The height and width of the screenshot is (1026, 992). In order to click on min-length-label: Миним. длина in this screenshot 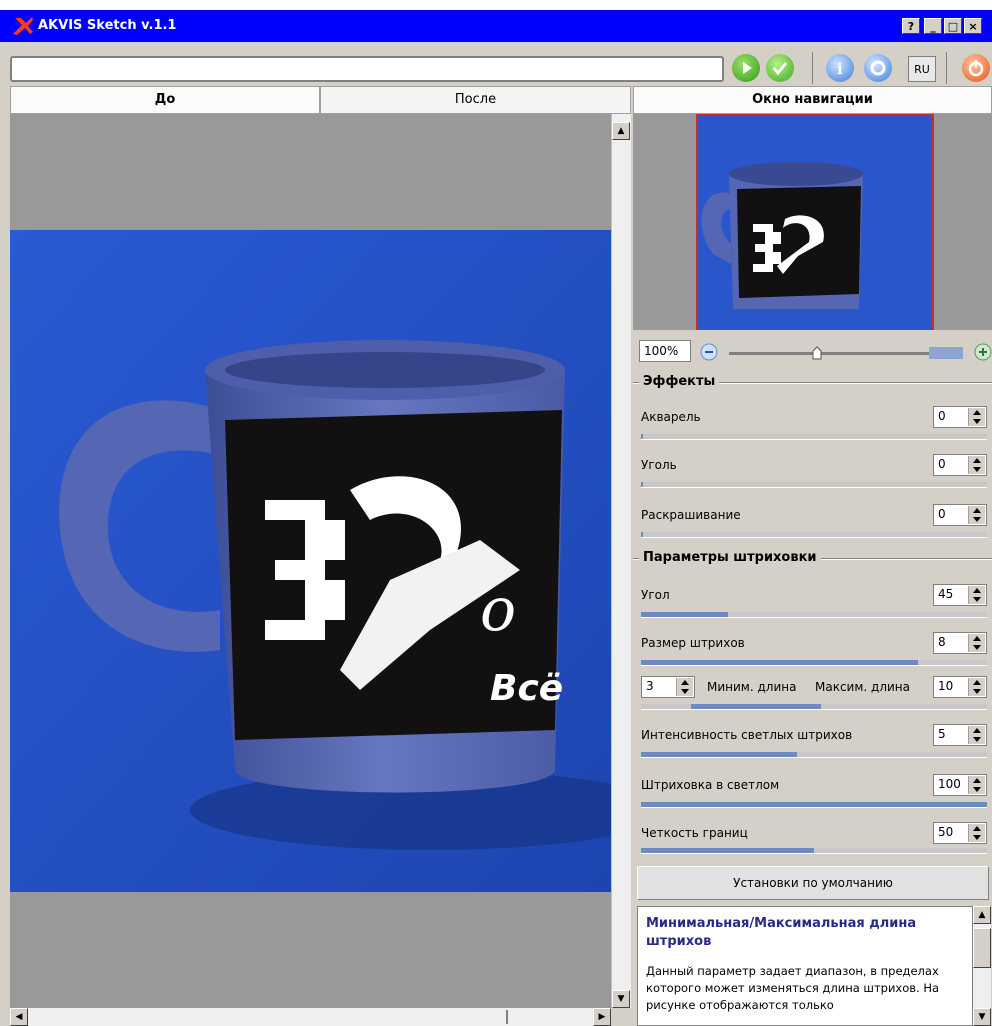, I will do `click(752, 687)`.